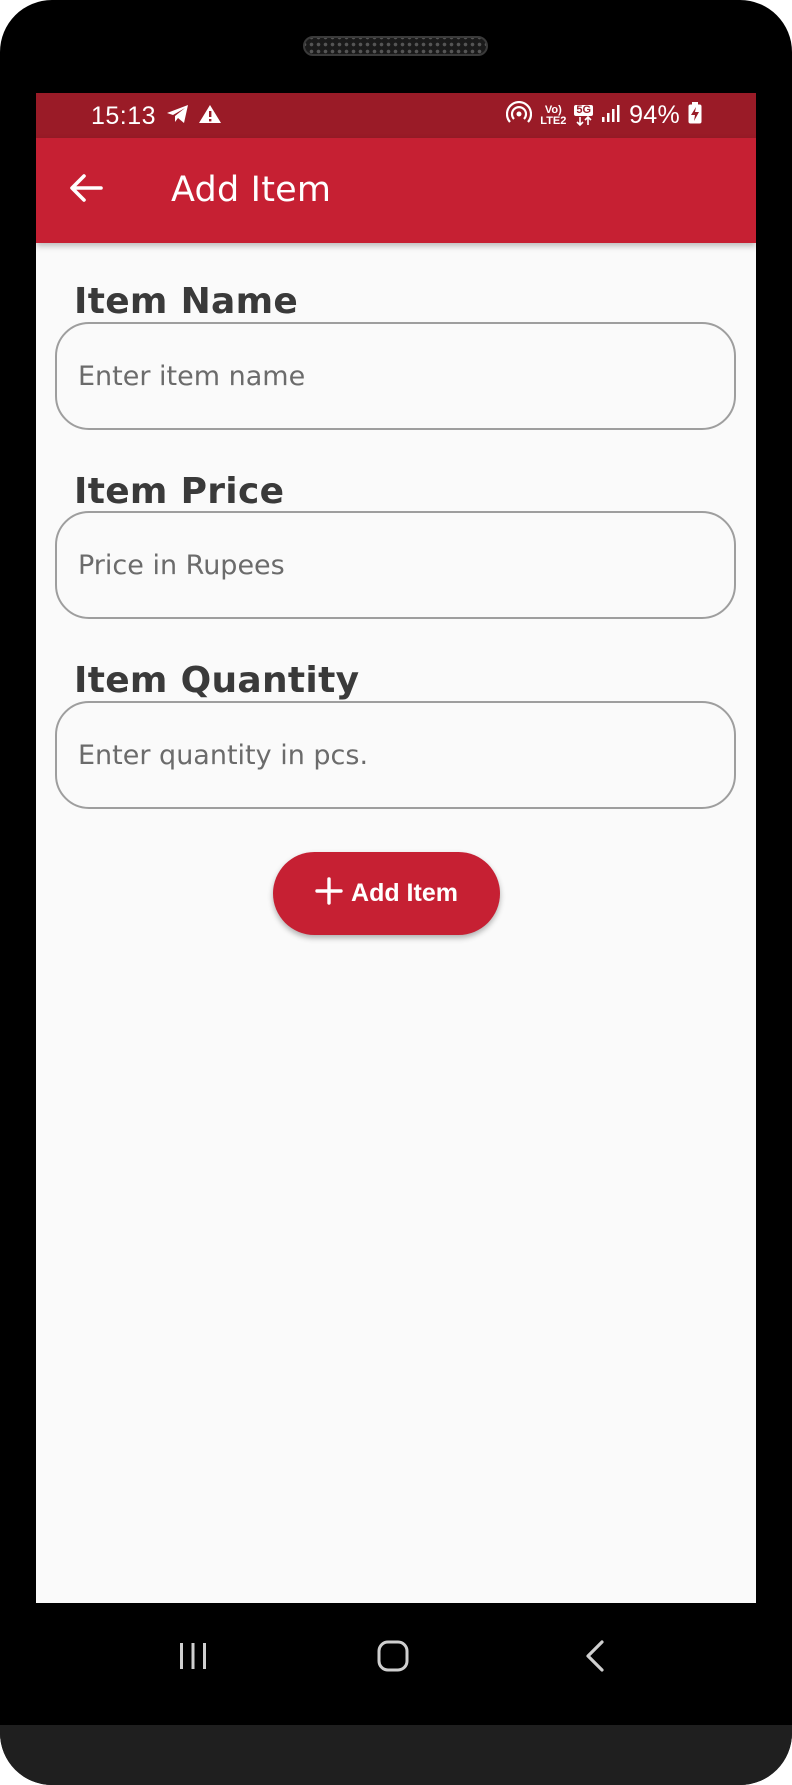 This screenshot has width=792, height=1785. I want to click on recent-apps-button, so click(193, 1658).